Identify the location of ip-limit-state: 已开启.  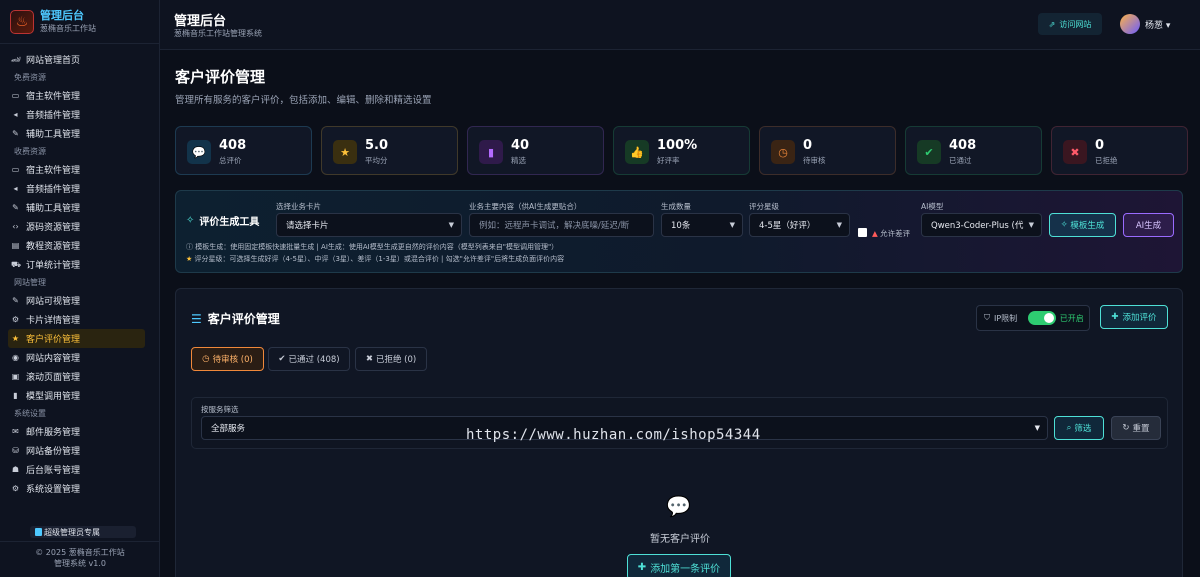
(1071, 318).